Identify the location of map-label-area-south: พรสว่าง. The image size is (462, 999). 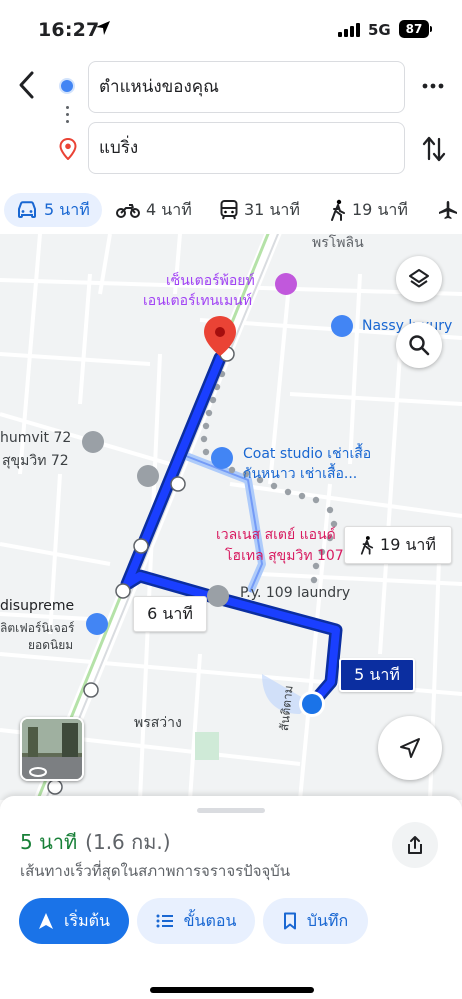
(158, 723).